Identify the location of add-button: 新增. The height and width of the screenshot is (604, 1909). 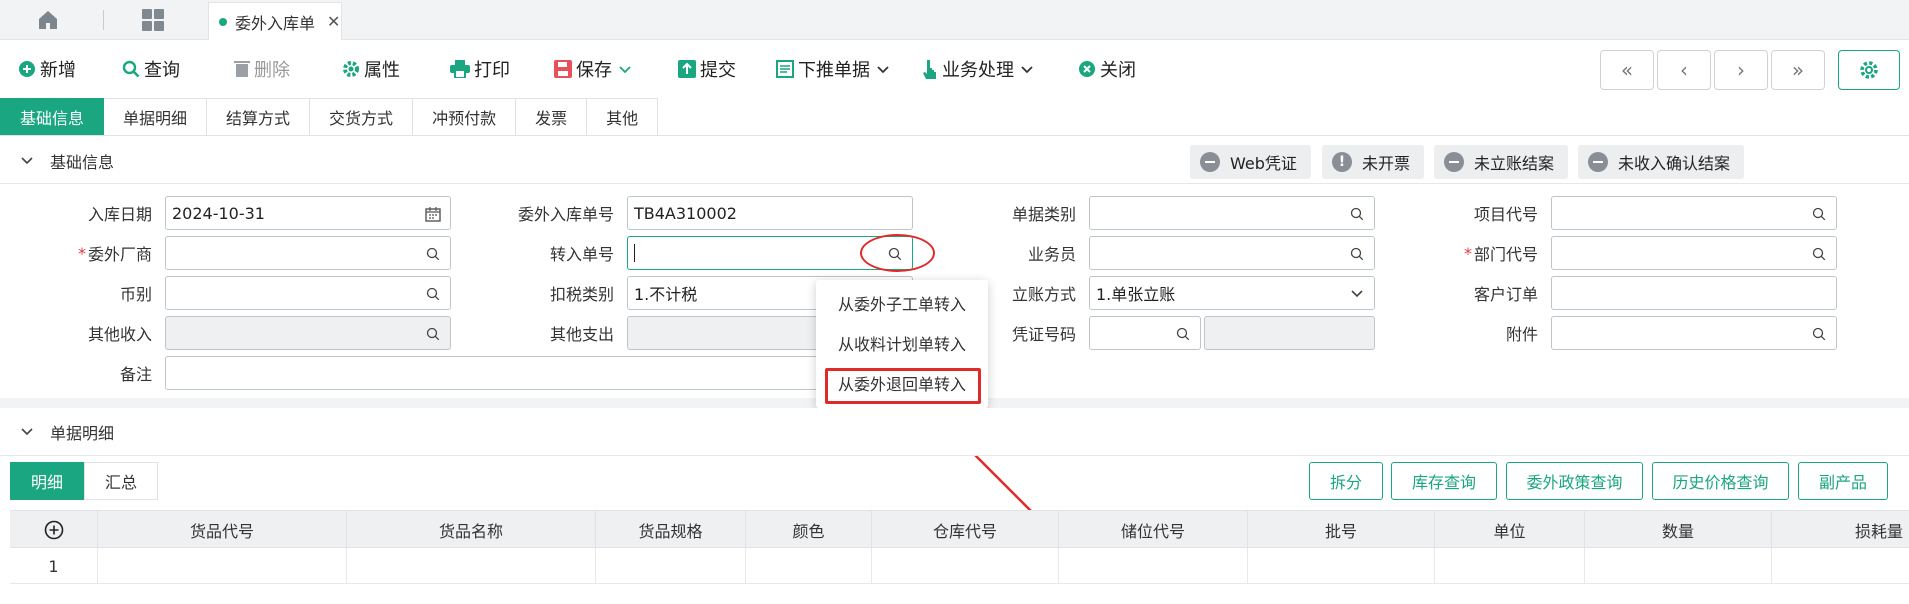
(47, 69).